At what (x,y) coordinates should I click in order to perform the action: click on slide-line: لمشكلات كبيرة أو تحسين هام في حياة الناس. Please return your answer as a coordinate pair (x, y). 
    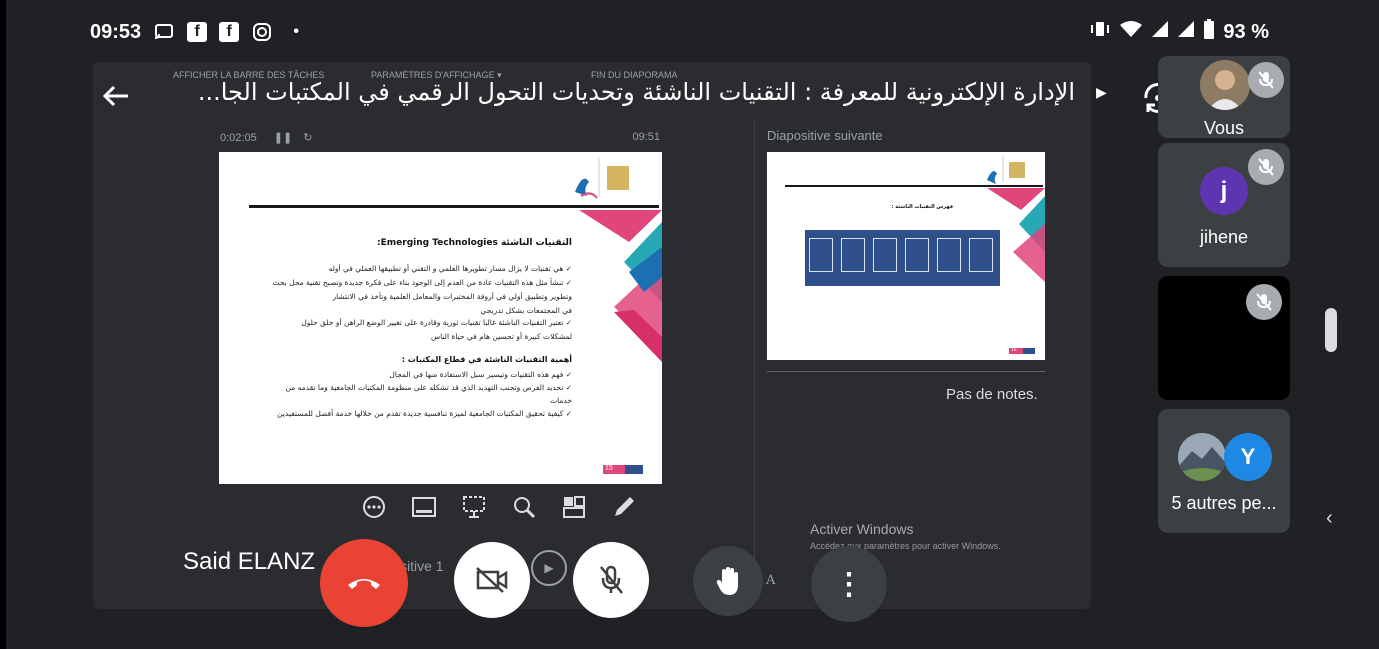
    Looking at the image, I should click on (501, 336).